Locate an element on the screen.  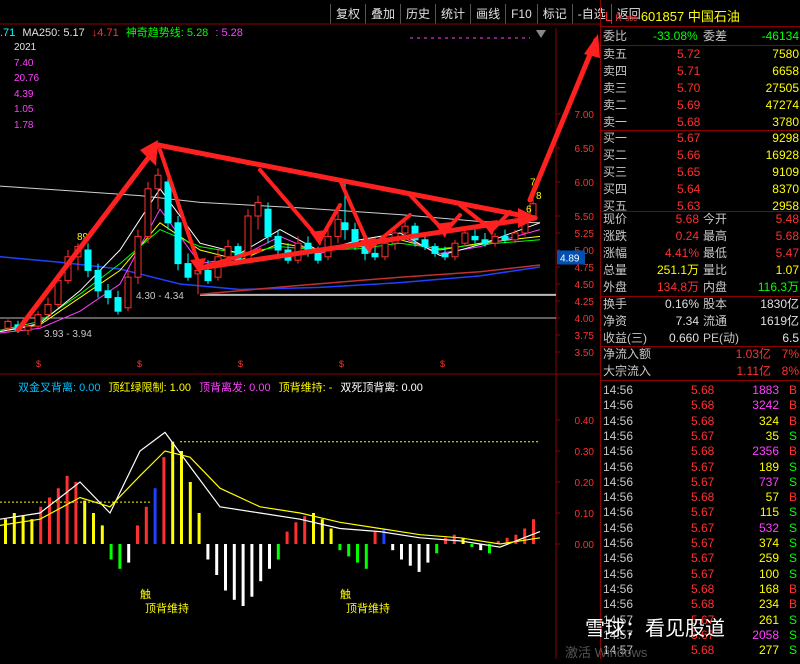
legend-entry: 双金叉背离: 0.00 is located at coordinates (59, 388).